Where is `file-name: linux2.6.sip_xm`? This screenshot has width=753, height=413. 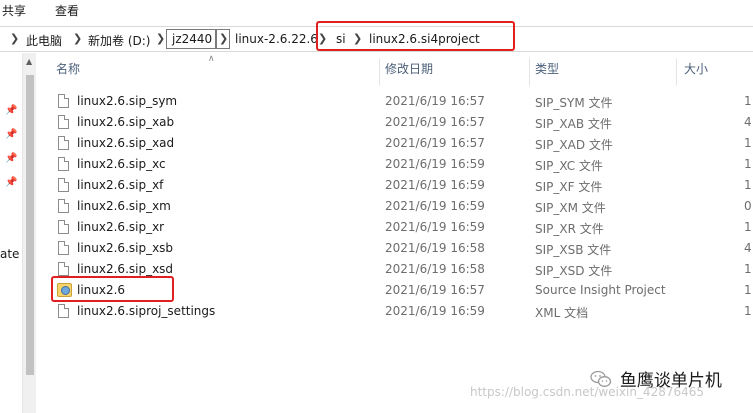 file-name: linux2.6.sip_xm is located at coordinates (124, 206).